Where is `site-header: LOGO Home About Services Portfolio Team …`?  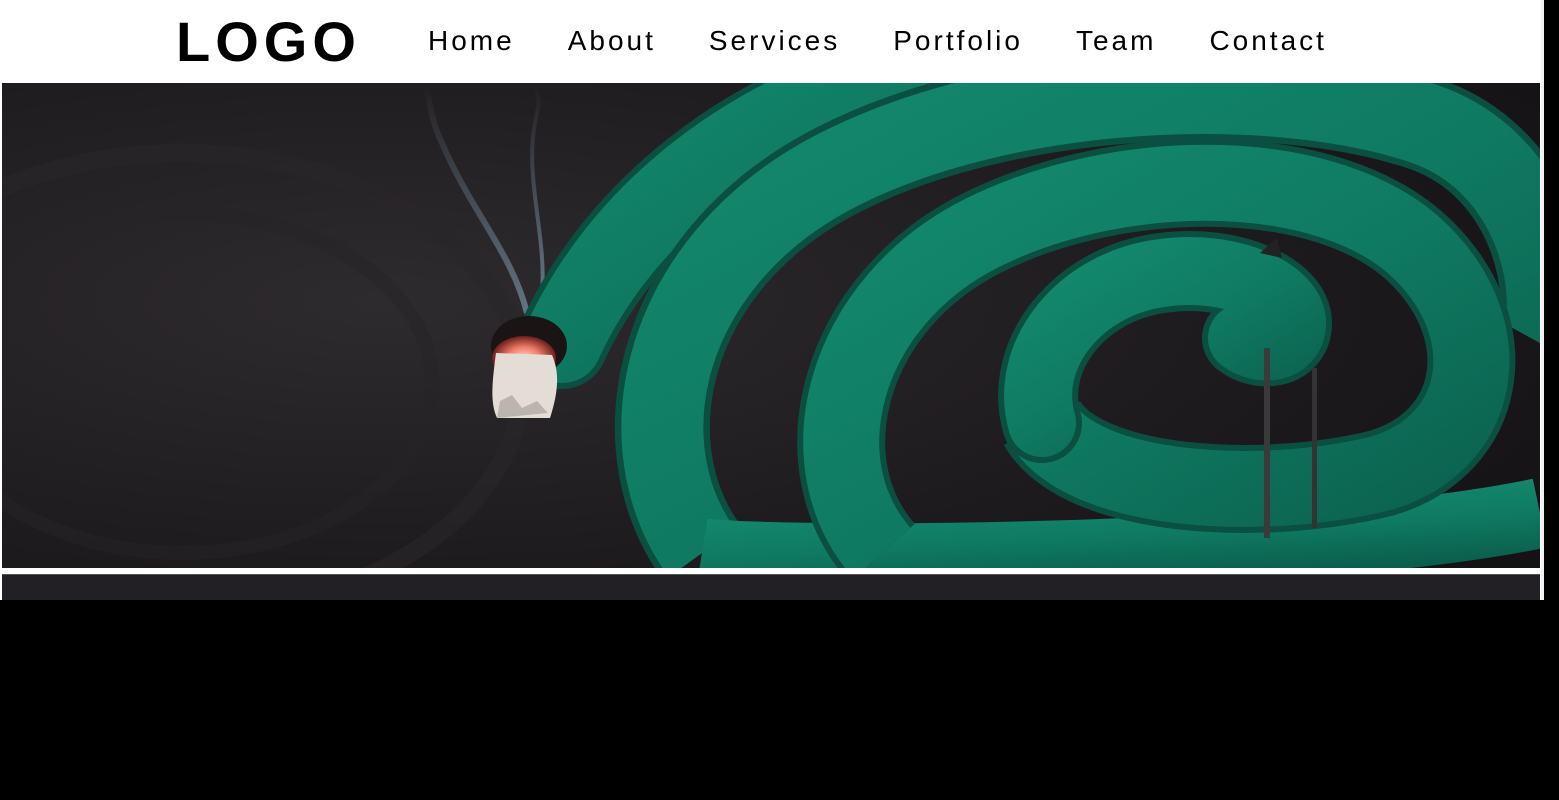 site-header: LOGO Home About Services Portfolio Team … is located at coordinates (770, 41).